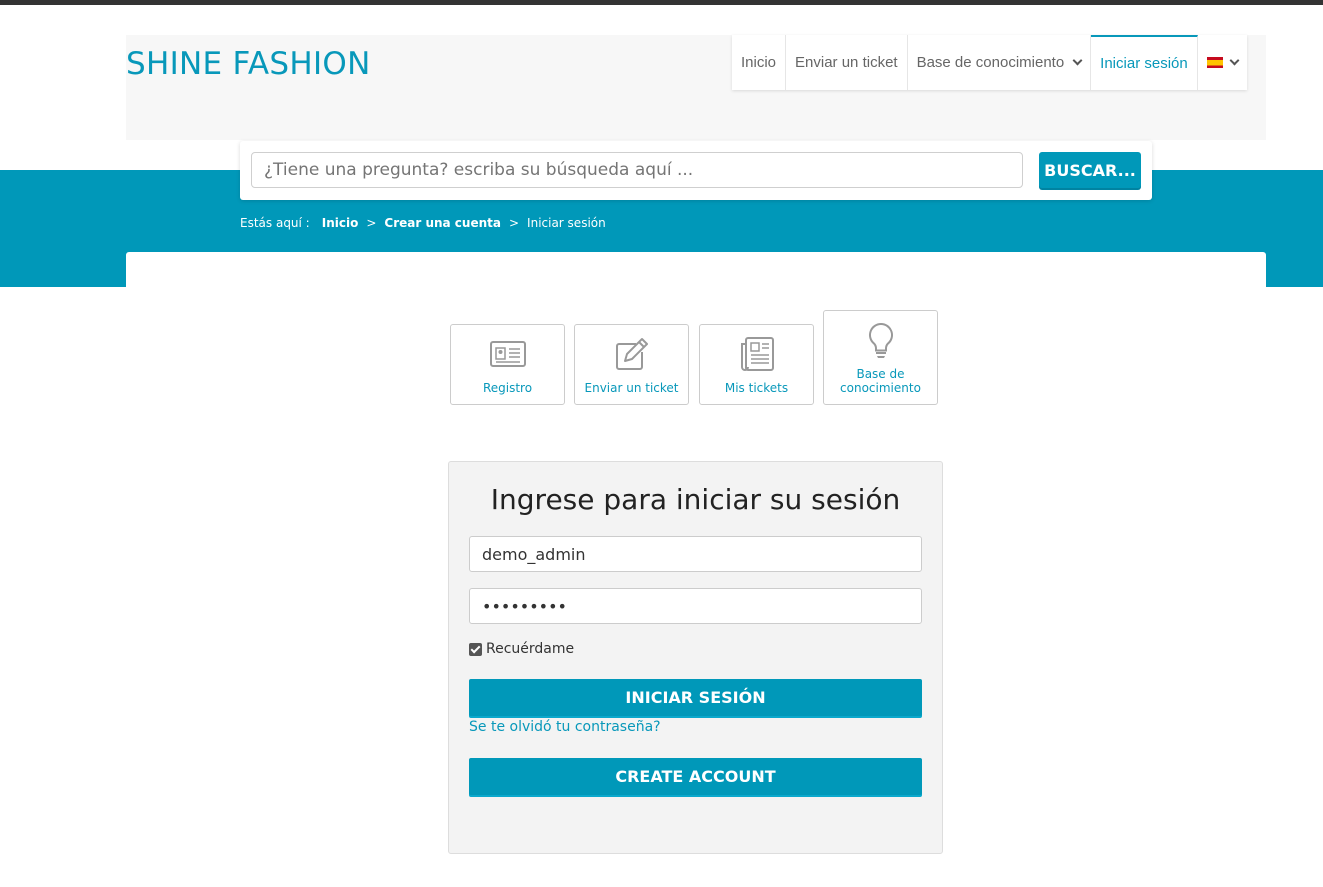 Image resolution: width=1323 pixels, height=887 pixels. I want to click on login-button: INICIAR SESIÓN, so click(695, 697).